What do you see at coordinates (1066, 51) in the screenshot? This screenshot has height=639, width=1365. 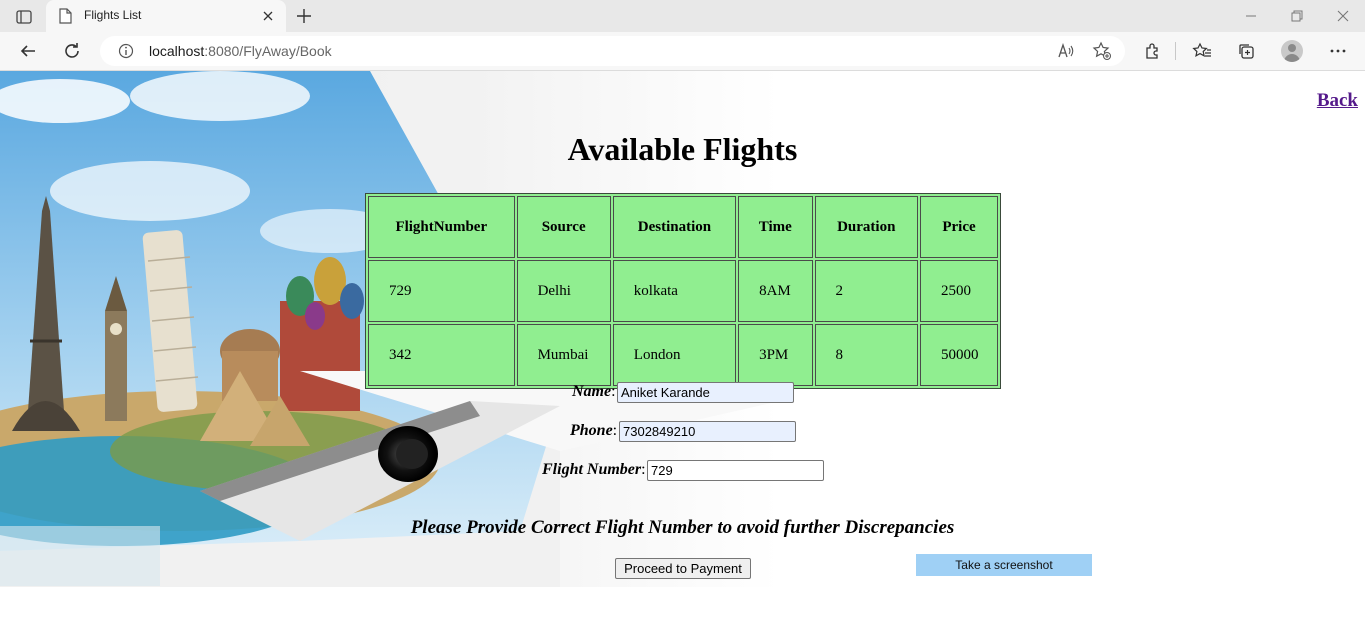 I see `read-aloud-icon` at bounding box center [1066, 51].